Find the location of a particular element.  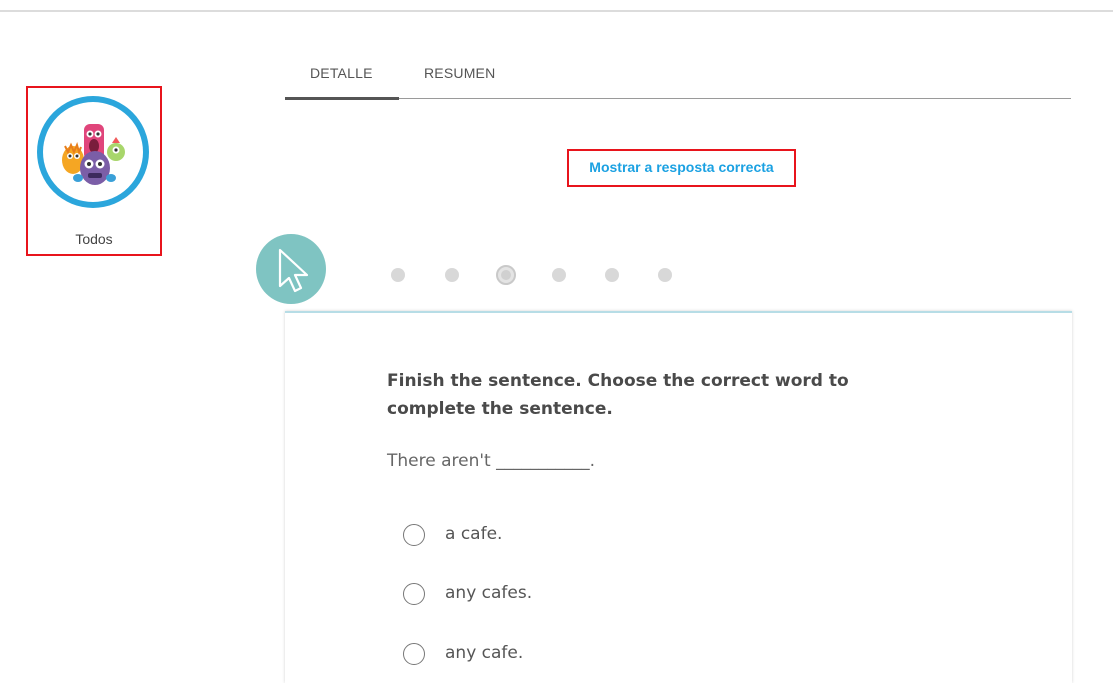

show-correct-answer-link: Mostrar a resposta correcta is located at coordinates (681, 167).